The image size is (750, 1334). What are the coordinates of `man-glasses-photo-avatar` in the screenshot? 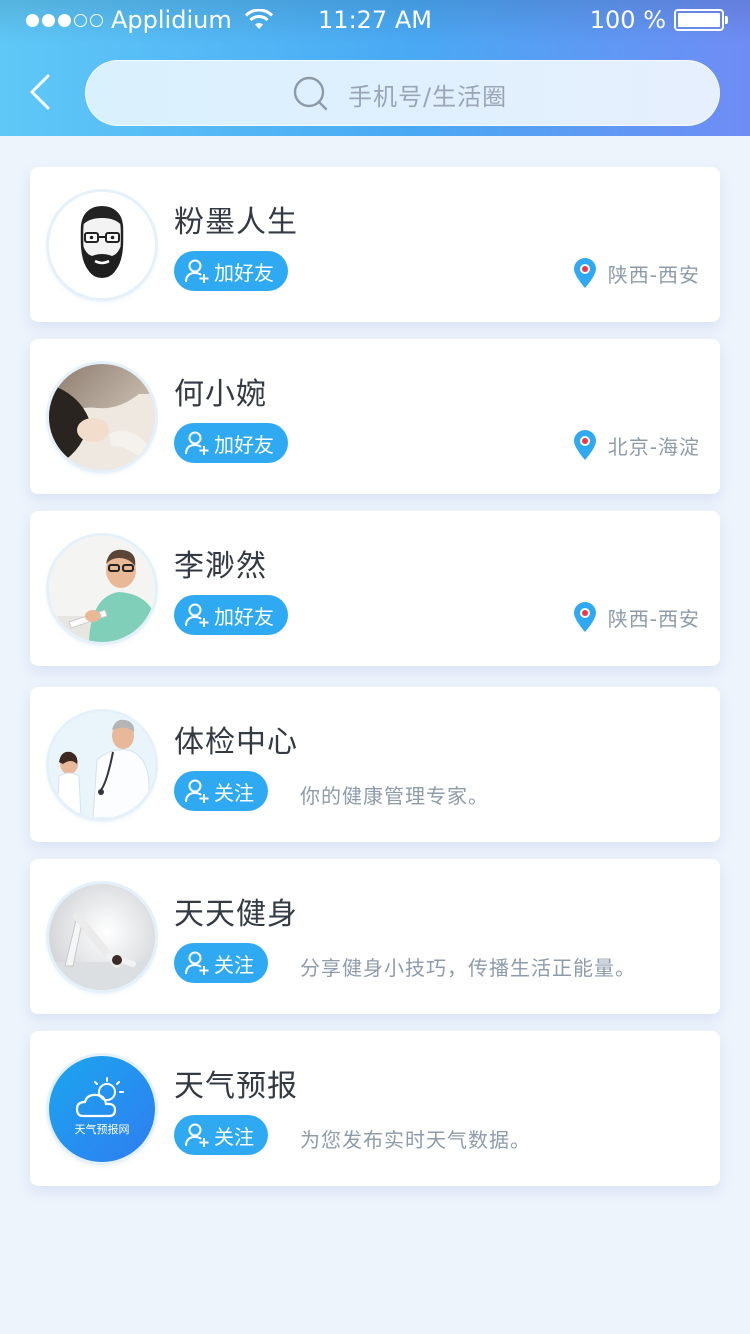 It's located at (102, 589).